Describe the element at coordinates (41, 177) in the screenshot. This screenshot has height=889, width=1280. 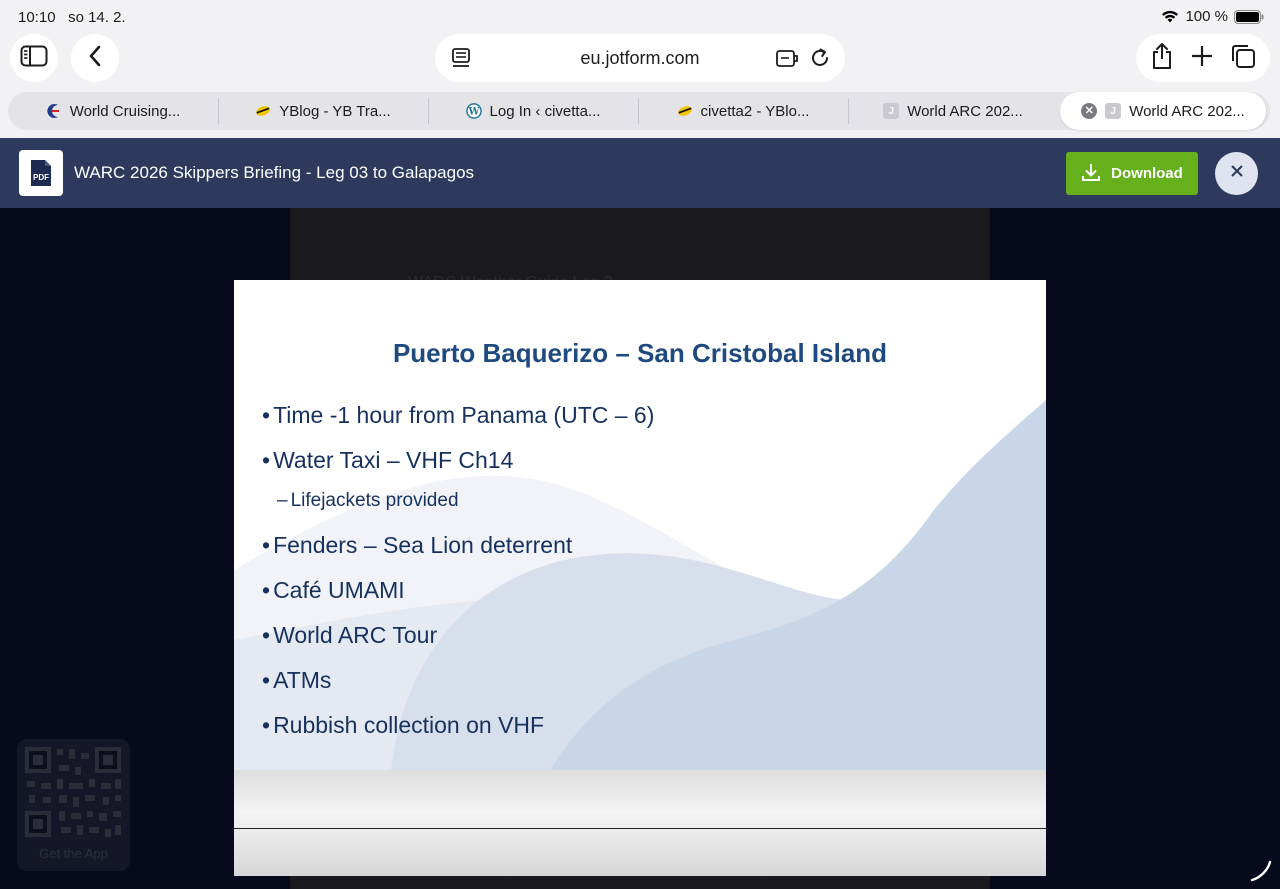
I see `pdf-label: PDF` at that location.